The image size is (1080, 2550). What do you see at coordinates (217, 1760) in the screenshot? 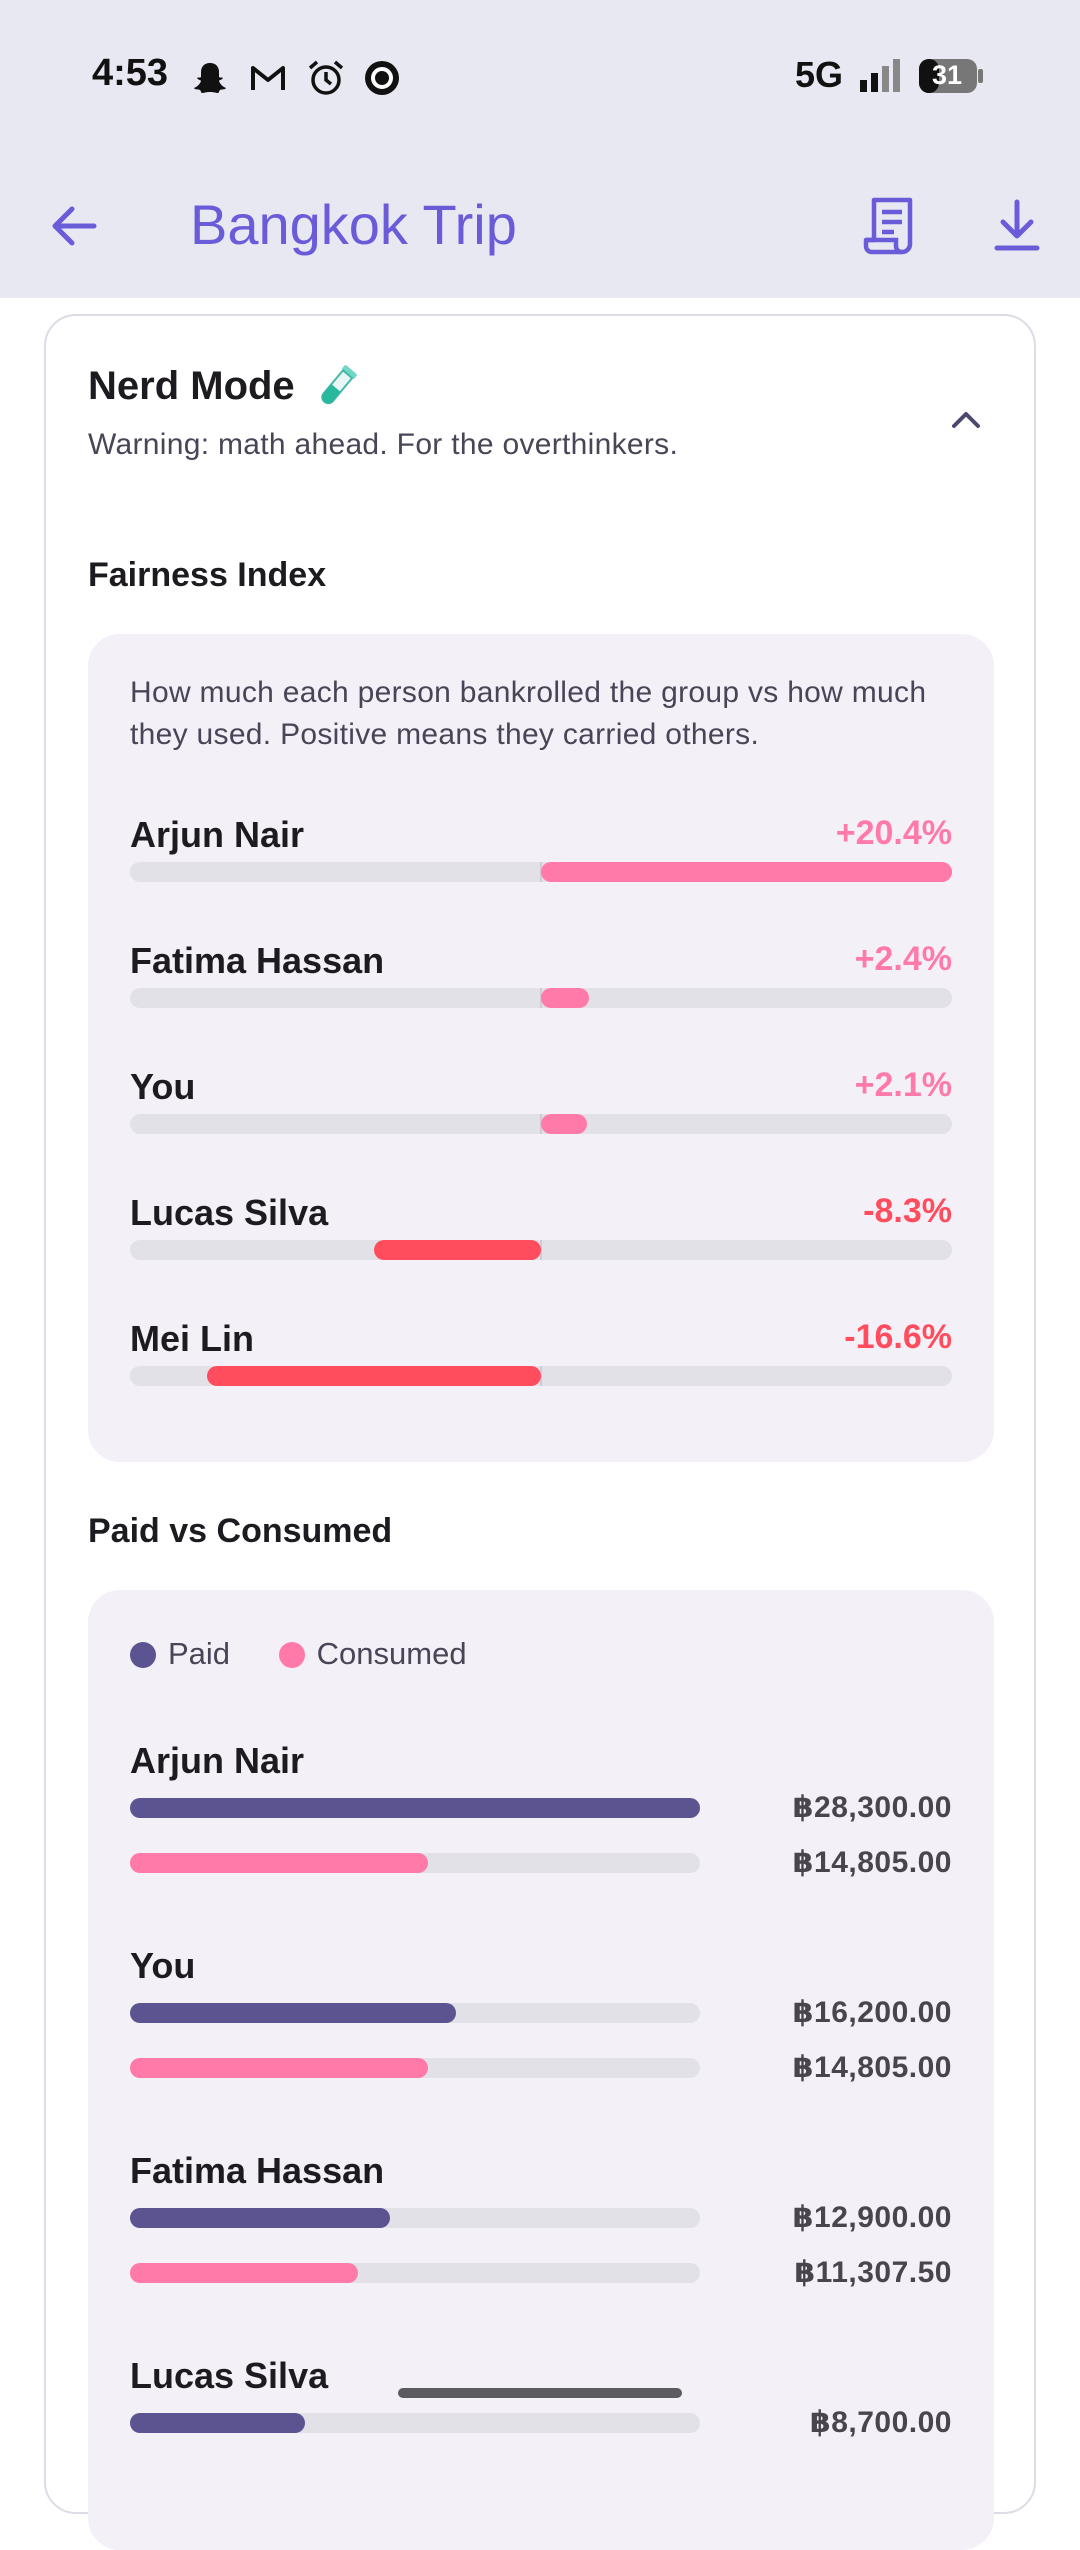
I see `person-name: Arjun Nair` at bounding box center [217, 1760].